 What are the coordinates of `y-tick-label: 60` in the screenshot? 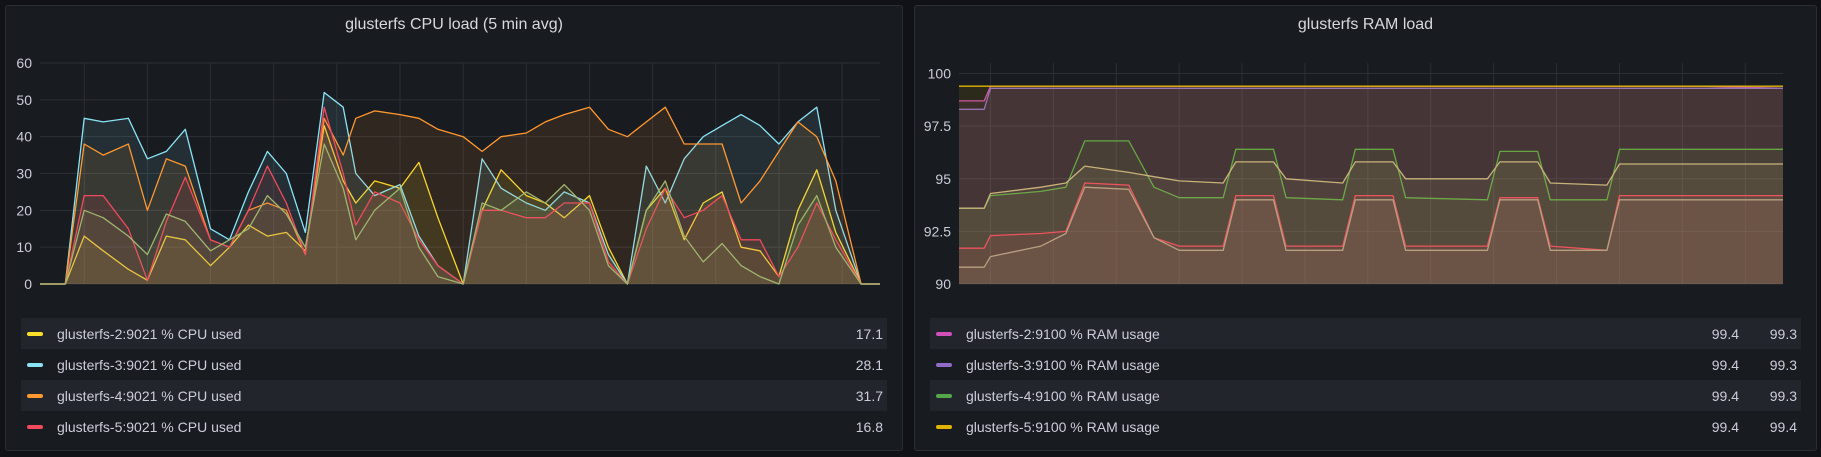 It's located at (24, 63).